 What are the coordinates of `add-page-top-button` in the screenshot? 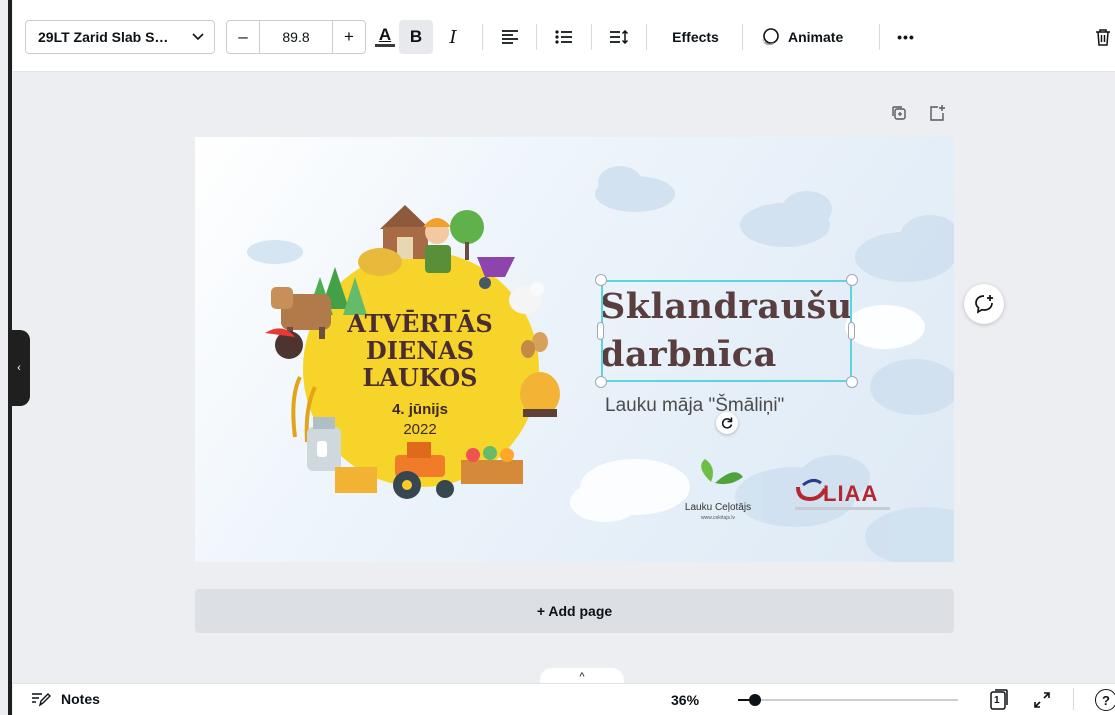 It's located at (937, 114).